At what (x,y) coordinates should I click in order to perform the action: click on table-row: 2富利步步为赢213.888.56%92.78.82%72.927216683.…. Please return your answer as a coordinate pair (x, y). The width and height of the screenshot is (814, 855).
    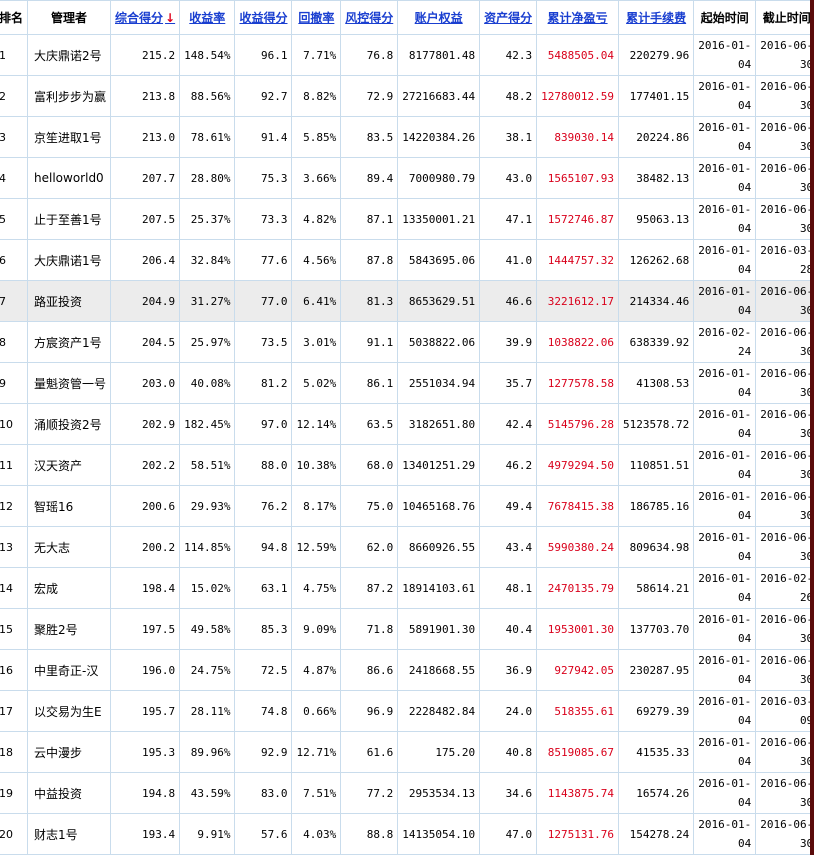
    Looking at the image, I should click on (407, 96).